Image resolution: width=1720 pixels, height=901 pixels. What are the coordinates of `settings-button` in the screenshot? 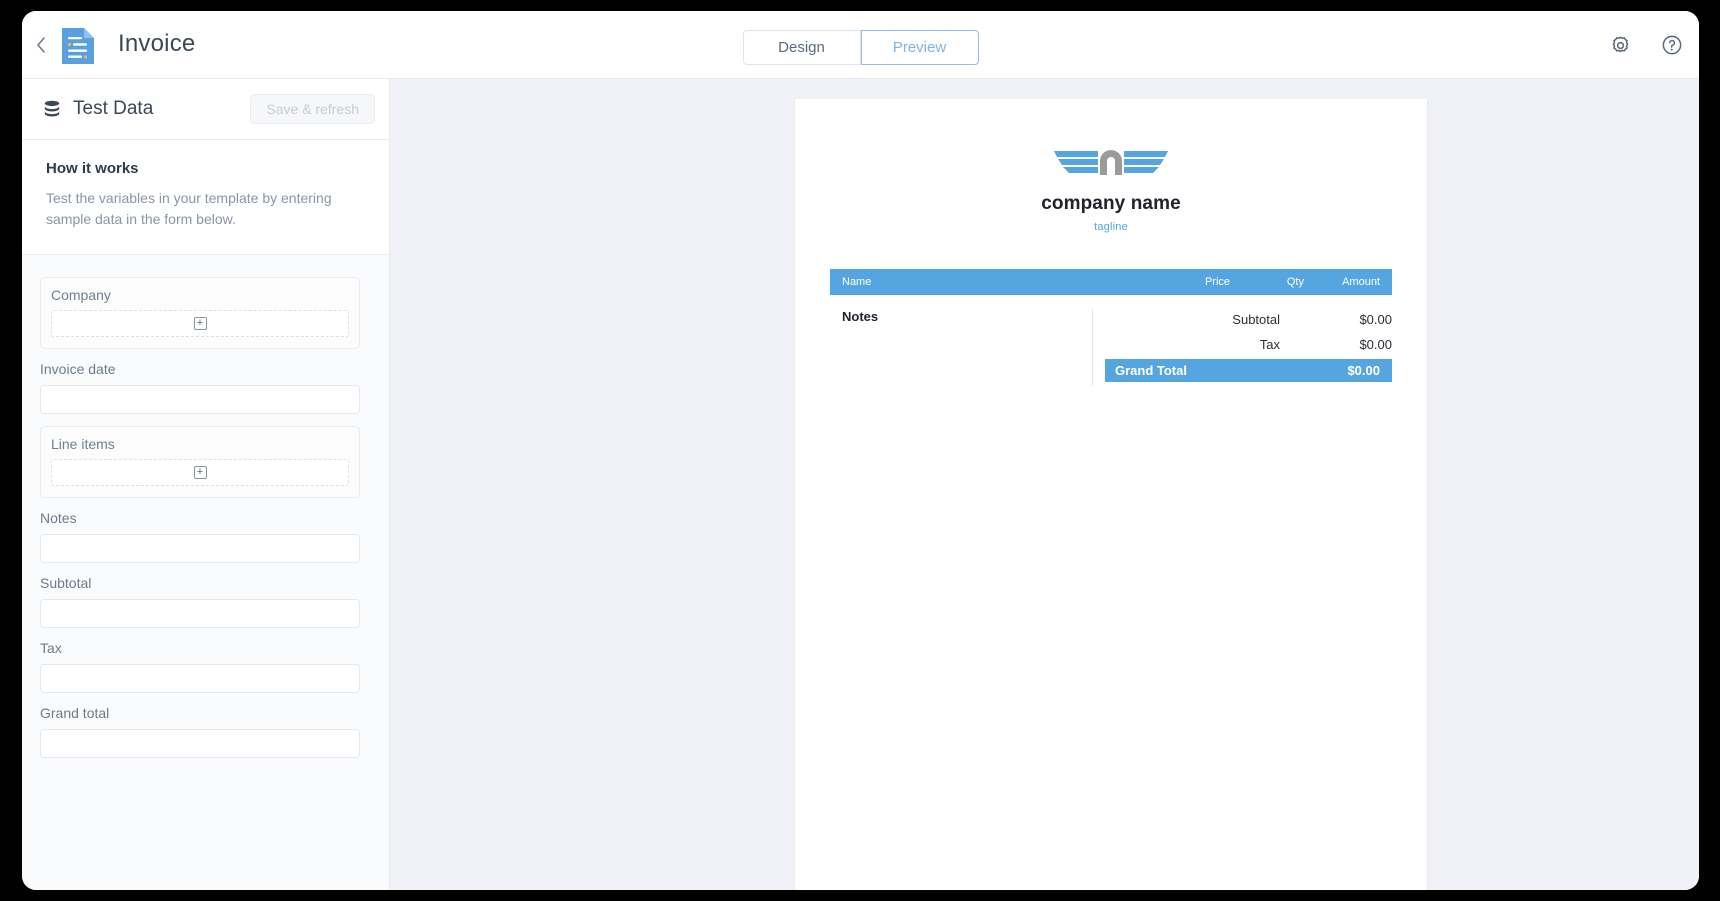 It's located at (1620, 45).